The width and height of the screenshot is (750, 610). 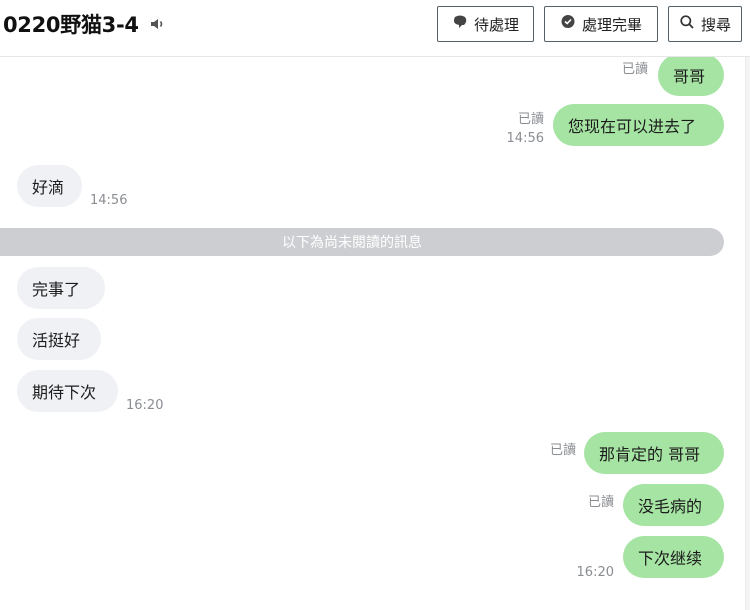 I want to click on pending-button: 待處理, so click(x=485, y=24).